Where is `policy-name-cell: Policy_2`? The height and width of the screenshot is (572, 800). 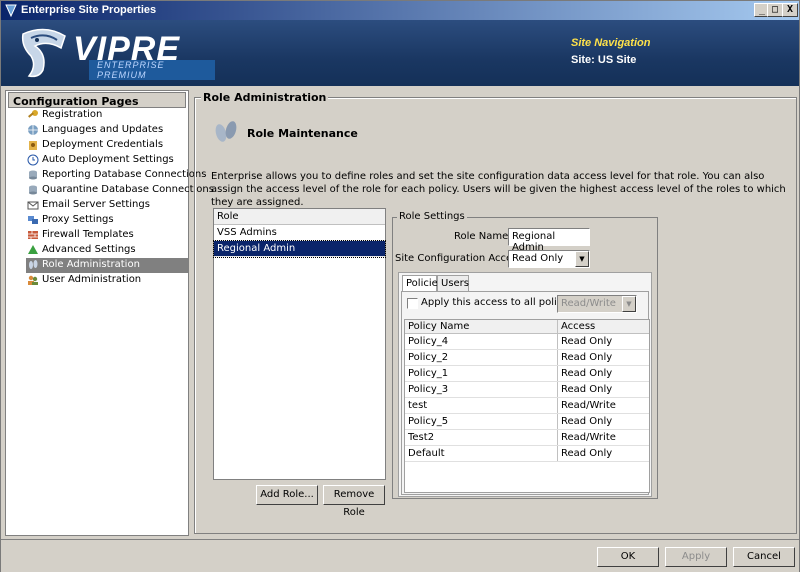 policy-name-cell: Policy_2 is located at coordinates (428, 357).